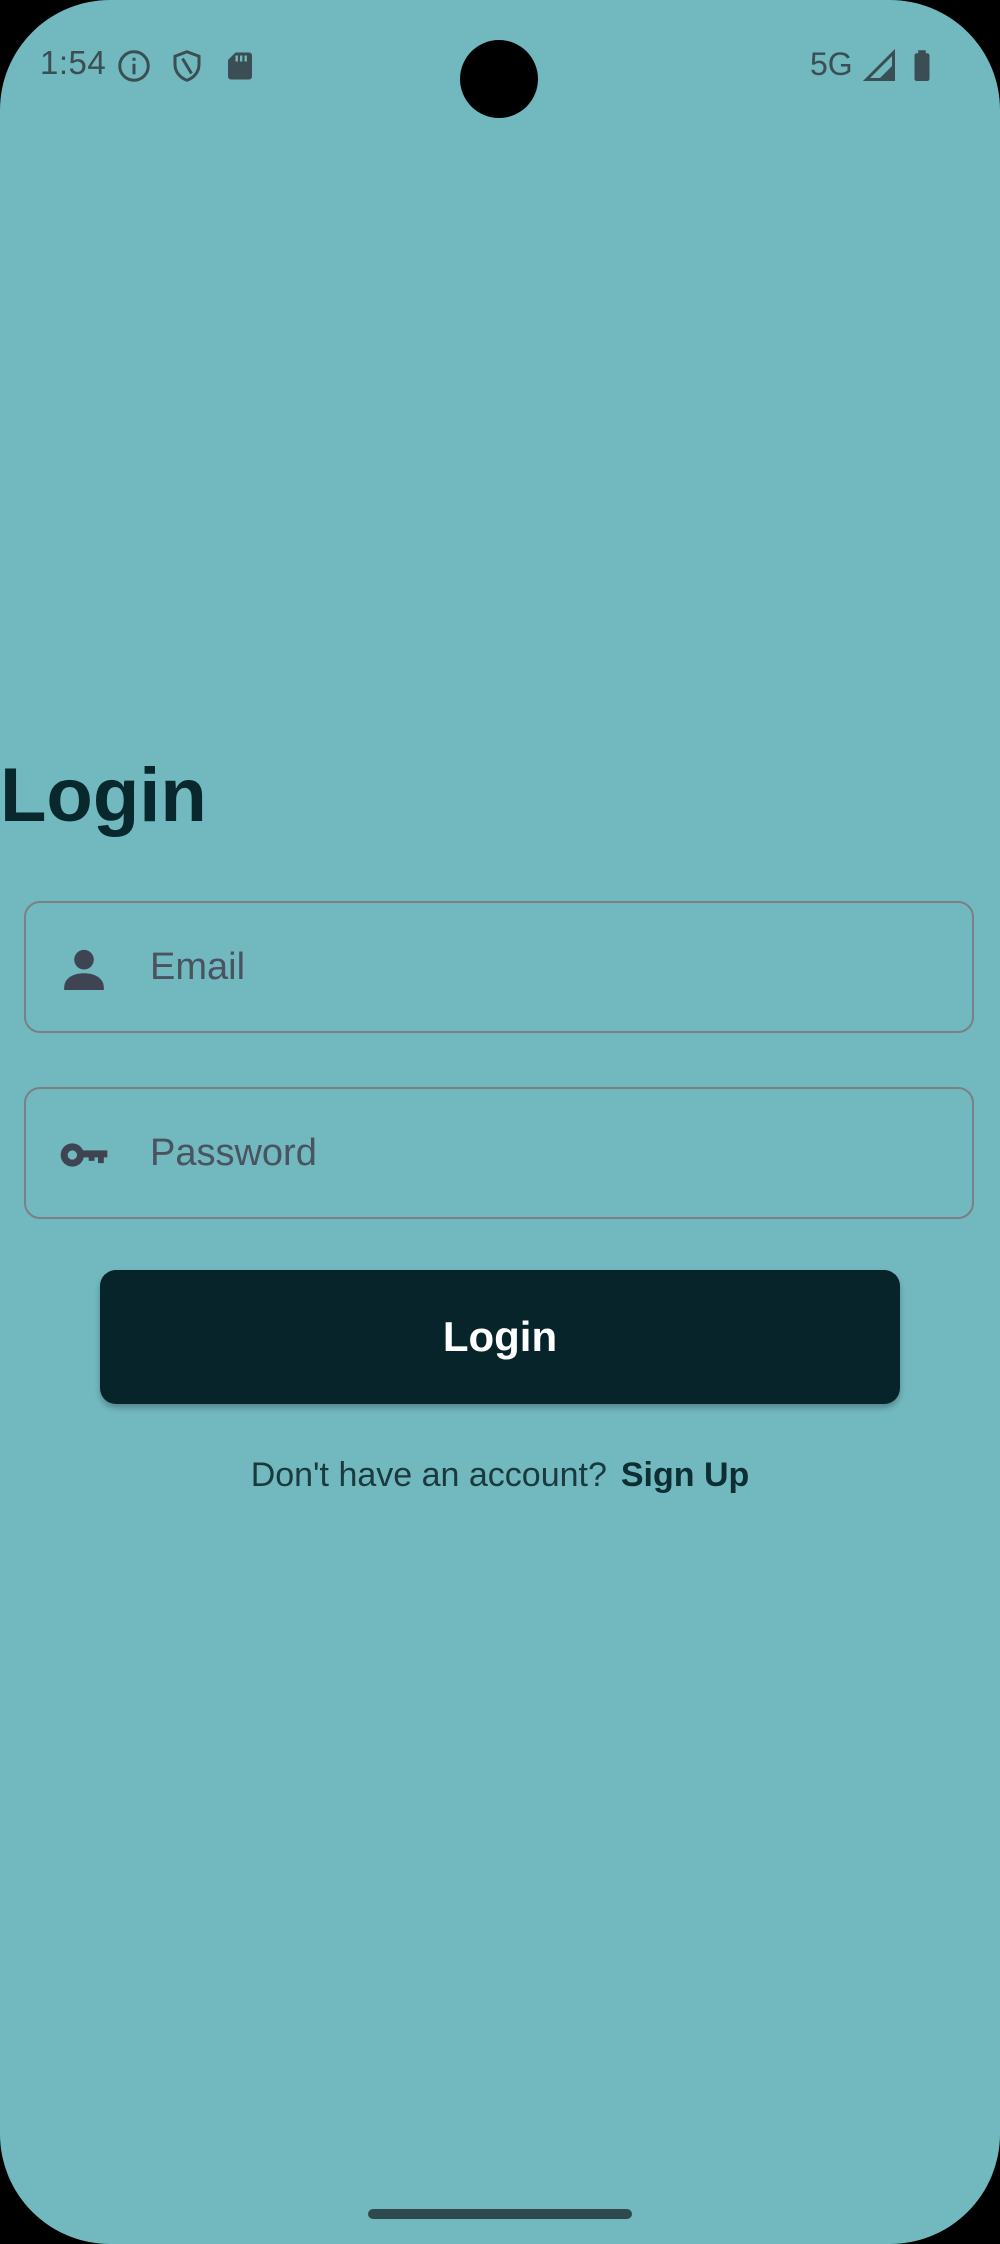  What do you see at coordinates (550, 1153) in the screenshot?
I see `password-input` at bounding box center [550, 1153].